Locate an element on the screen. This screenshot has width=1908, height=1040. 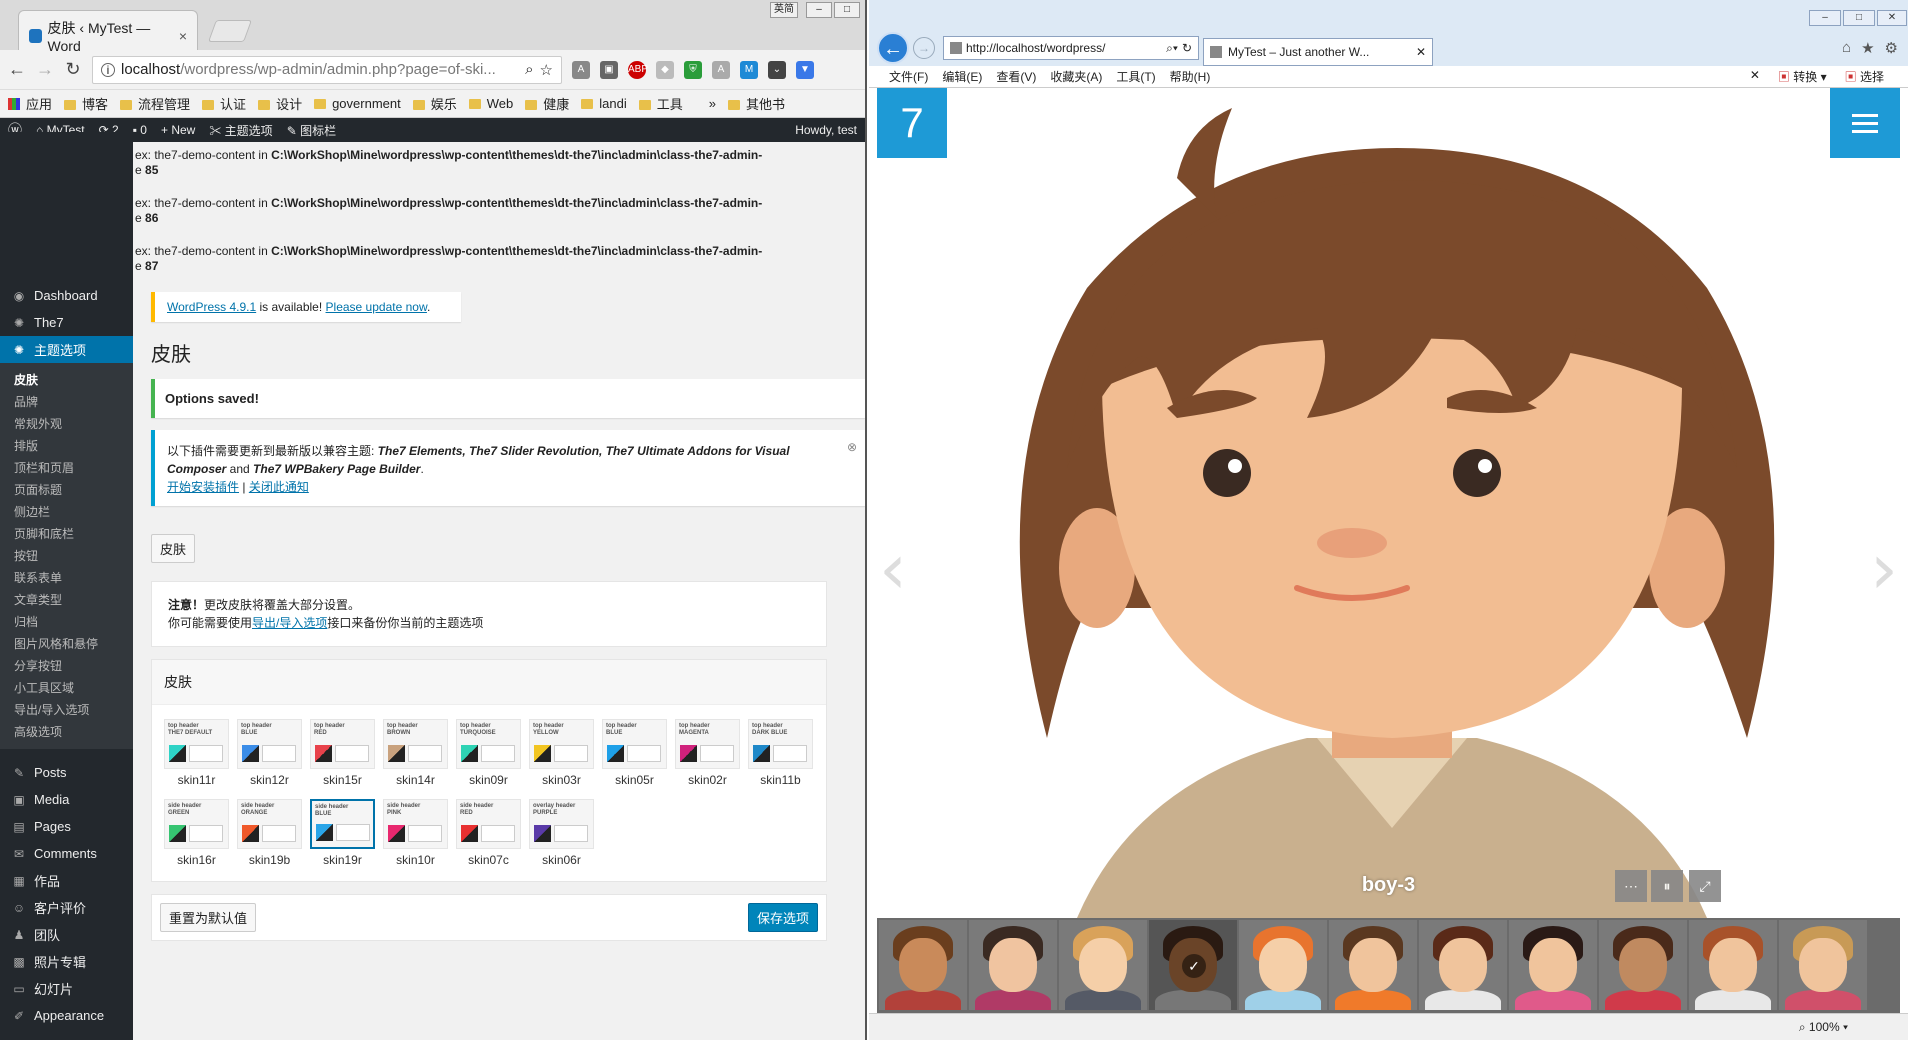
star-icon: ☆ is located at coordinates (546, 70).